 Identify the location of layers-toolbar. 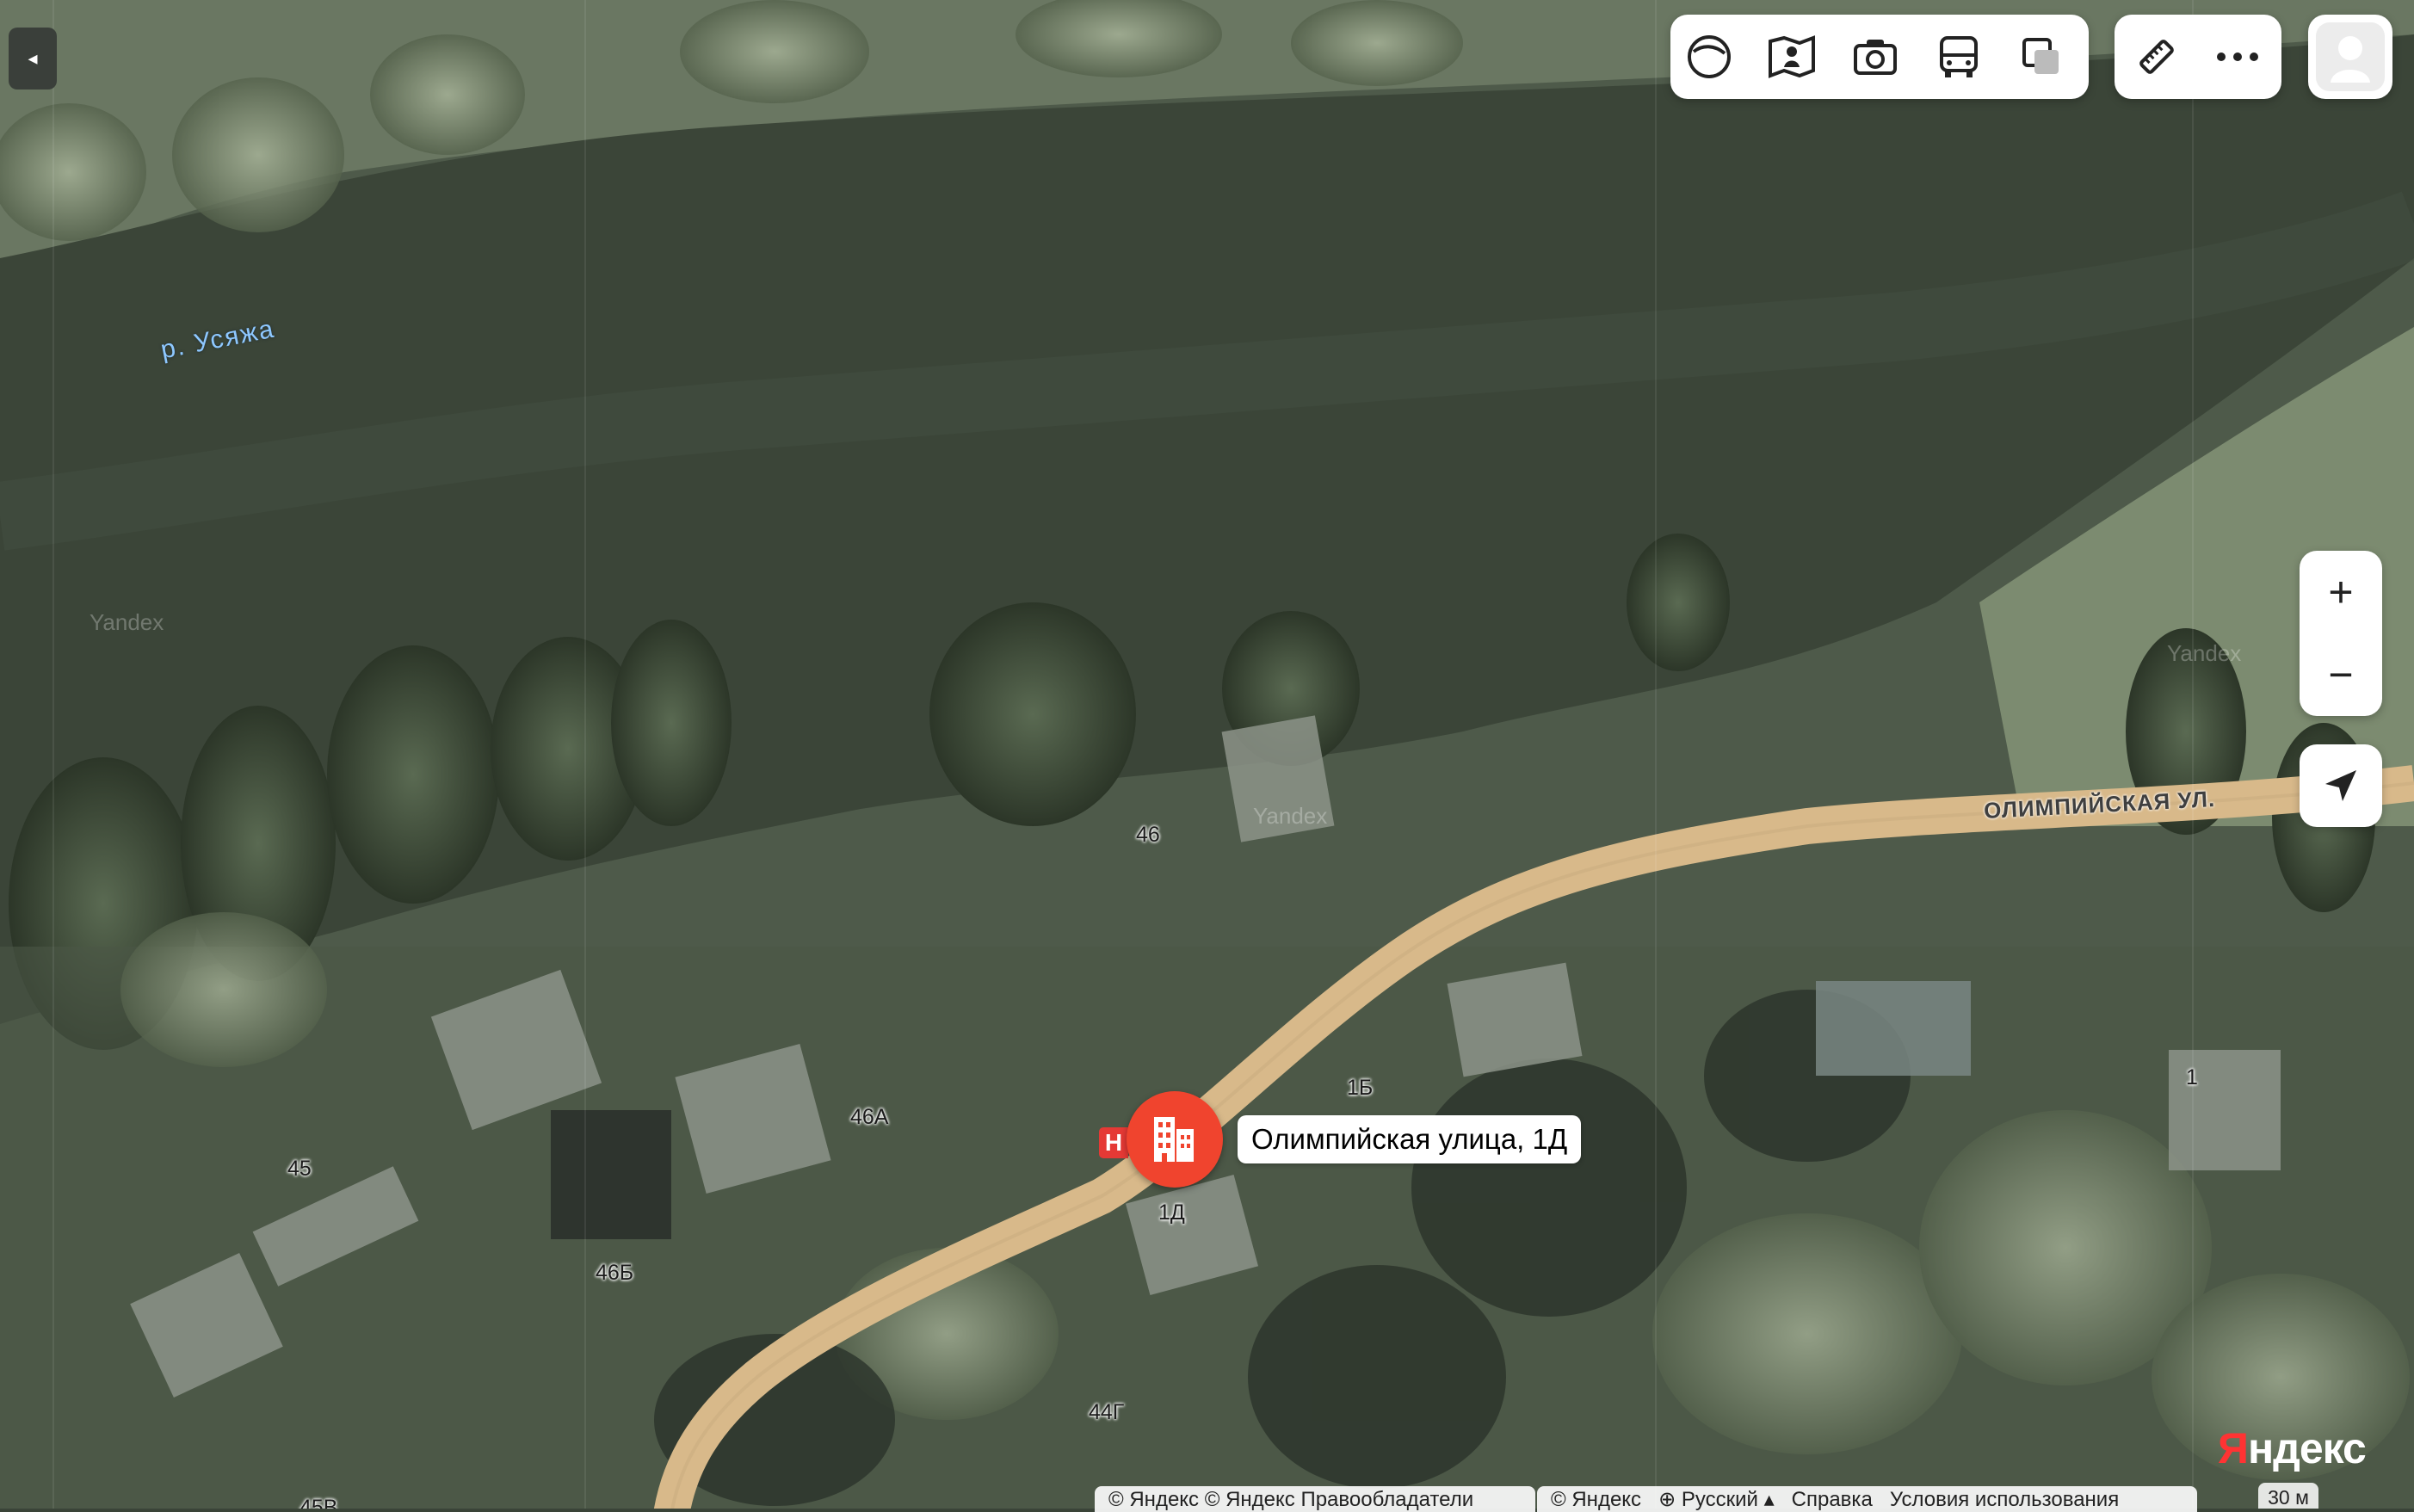
(1879, 57).